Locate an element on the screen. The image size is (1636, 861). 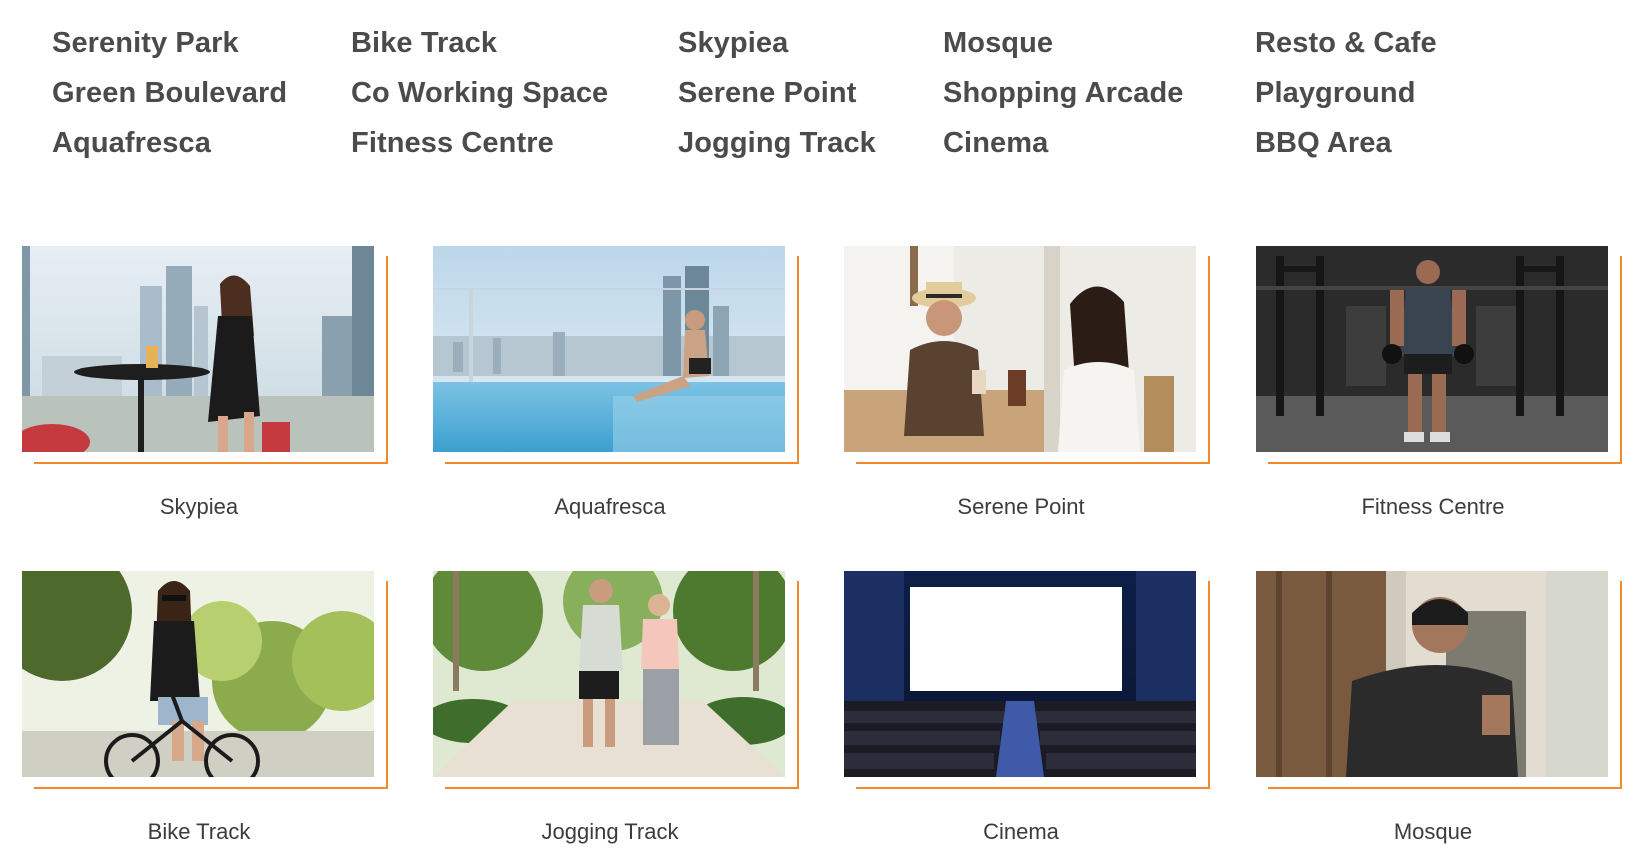
gallery-card-skypiea: Skypiea is located at coordinates (206, 391).